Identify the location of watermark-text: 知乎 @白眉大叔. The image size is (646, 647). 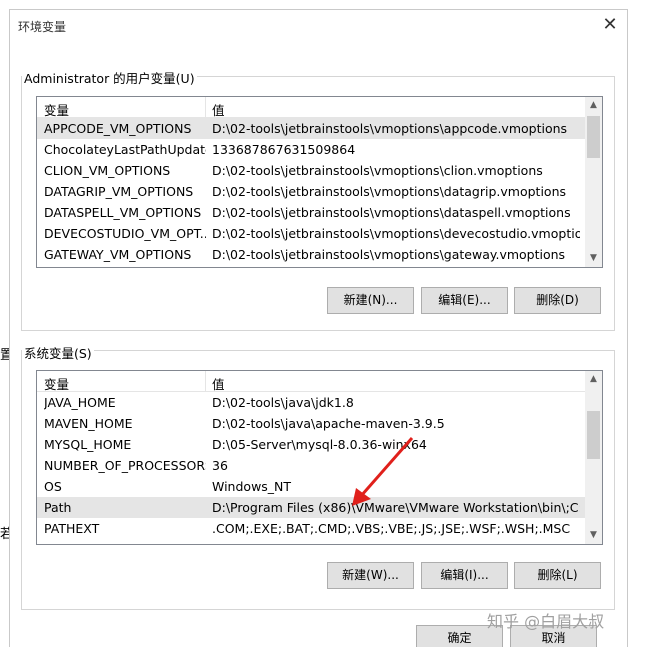
(546, 621).